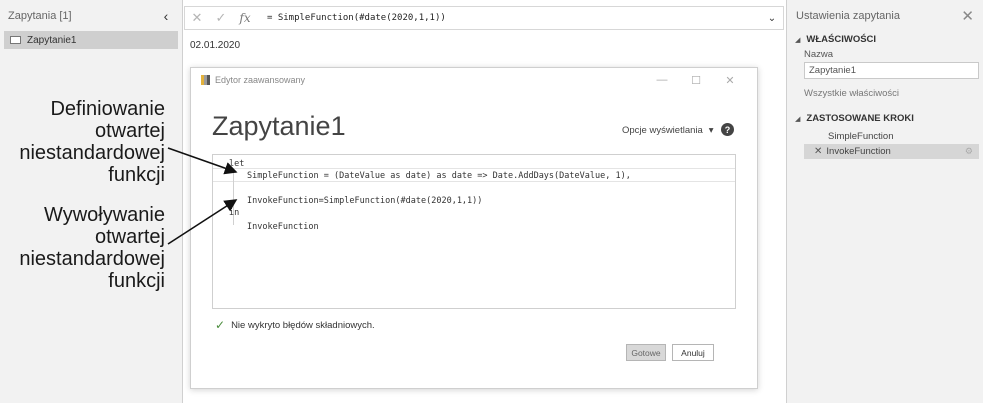 The height and width of the screenshot is (403, 983). What do you see at coordinates (646, 352) in the screenshot?
I see `done-button: Gotowe` at bounding box center [646, 352].